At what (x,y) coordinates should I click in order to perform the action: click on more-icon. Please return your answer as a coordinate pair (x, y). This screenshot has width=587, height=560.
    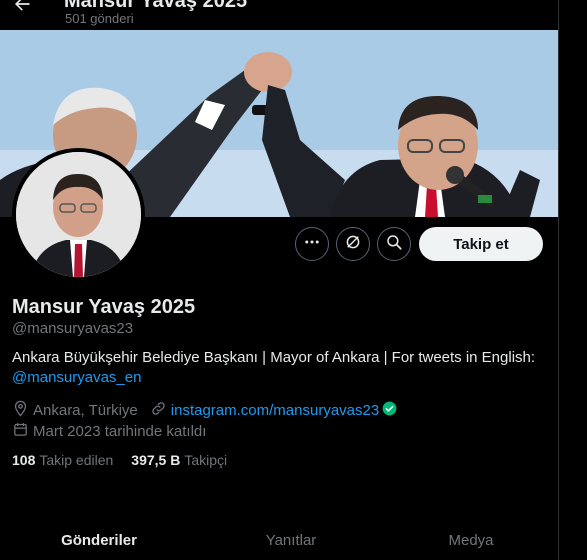
    Looking at the image, I should click on (312, 244).